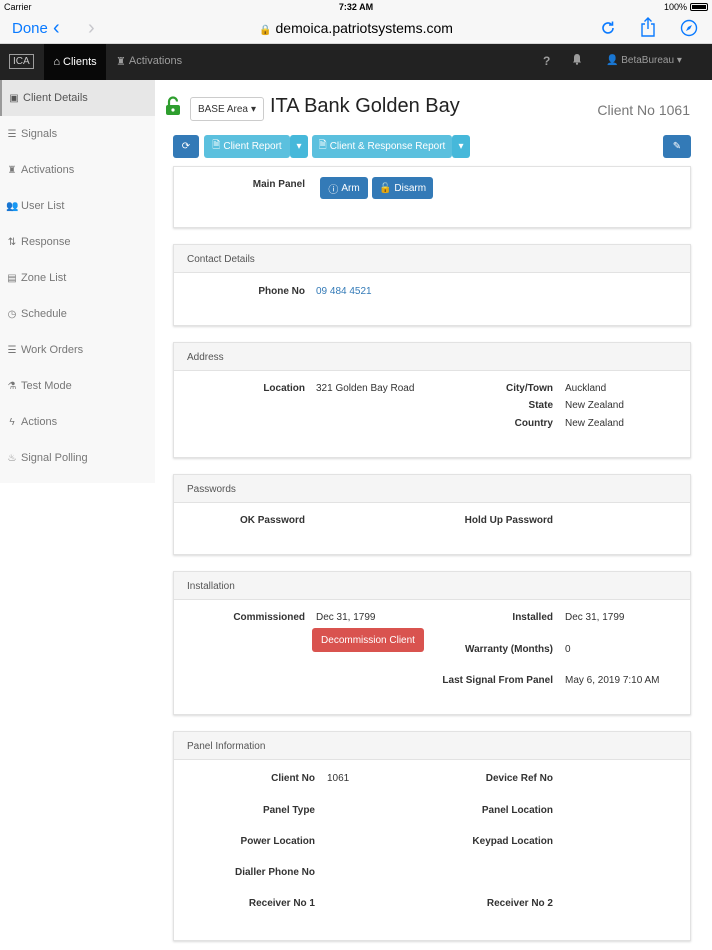 Image resolution: width=712 pixels, height=950 pixels. I want to click on home-icon: ⌂, so click(57, 62).